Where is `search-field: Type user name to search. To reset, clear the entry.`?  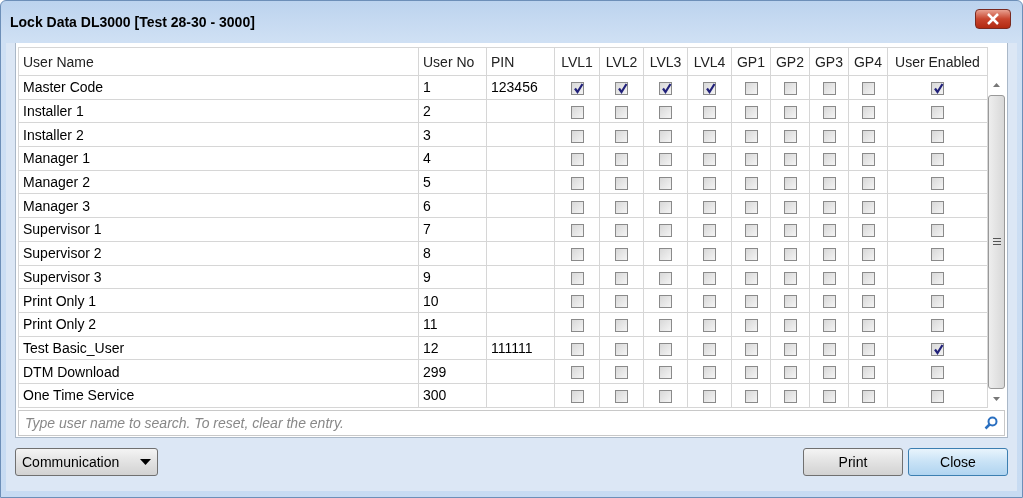
search-field: Type user name to search. To reset, clear the entry. is located at coordinates (511, 422).